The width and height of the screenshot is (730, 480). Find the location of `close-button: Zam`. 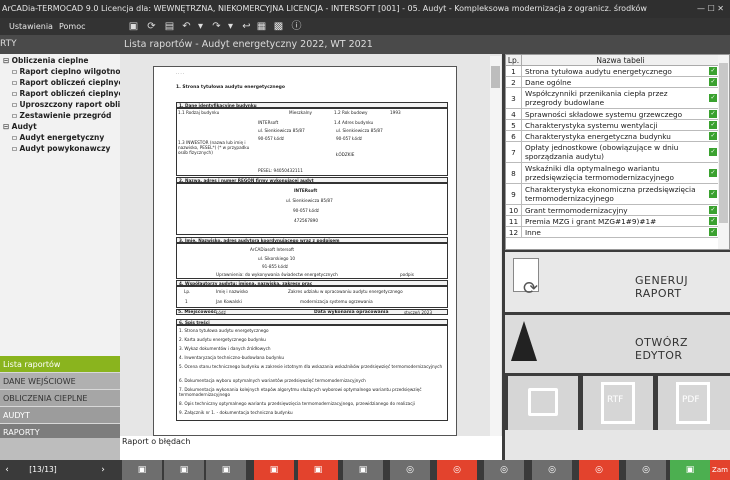

close-button: Zam is located at coordinates (720, 470).